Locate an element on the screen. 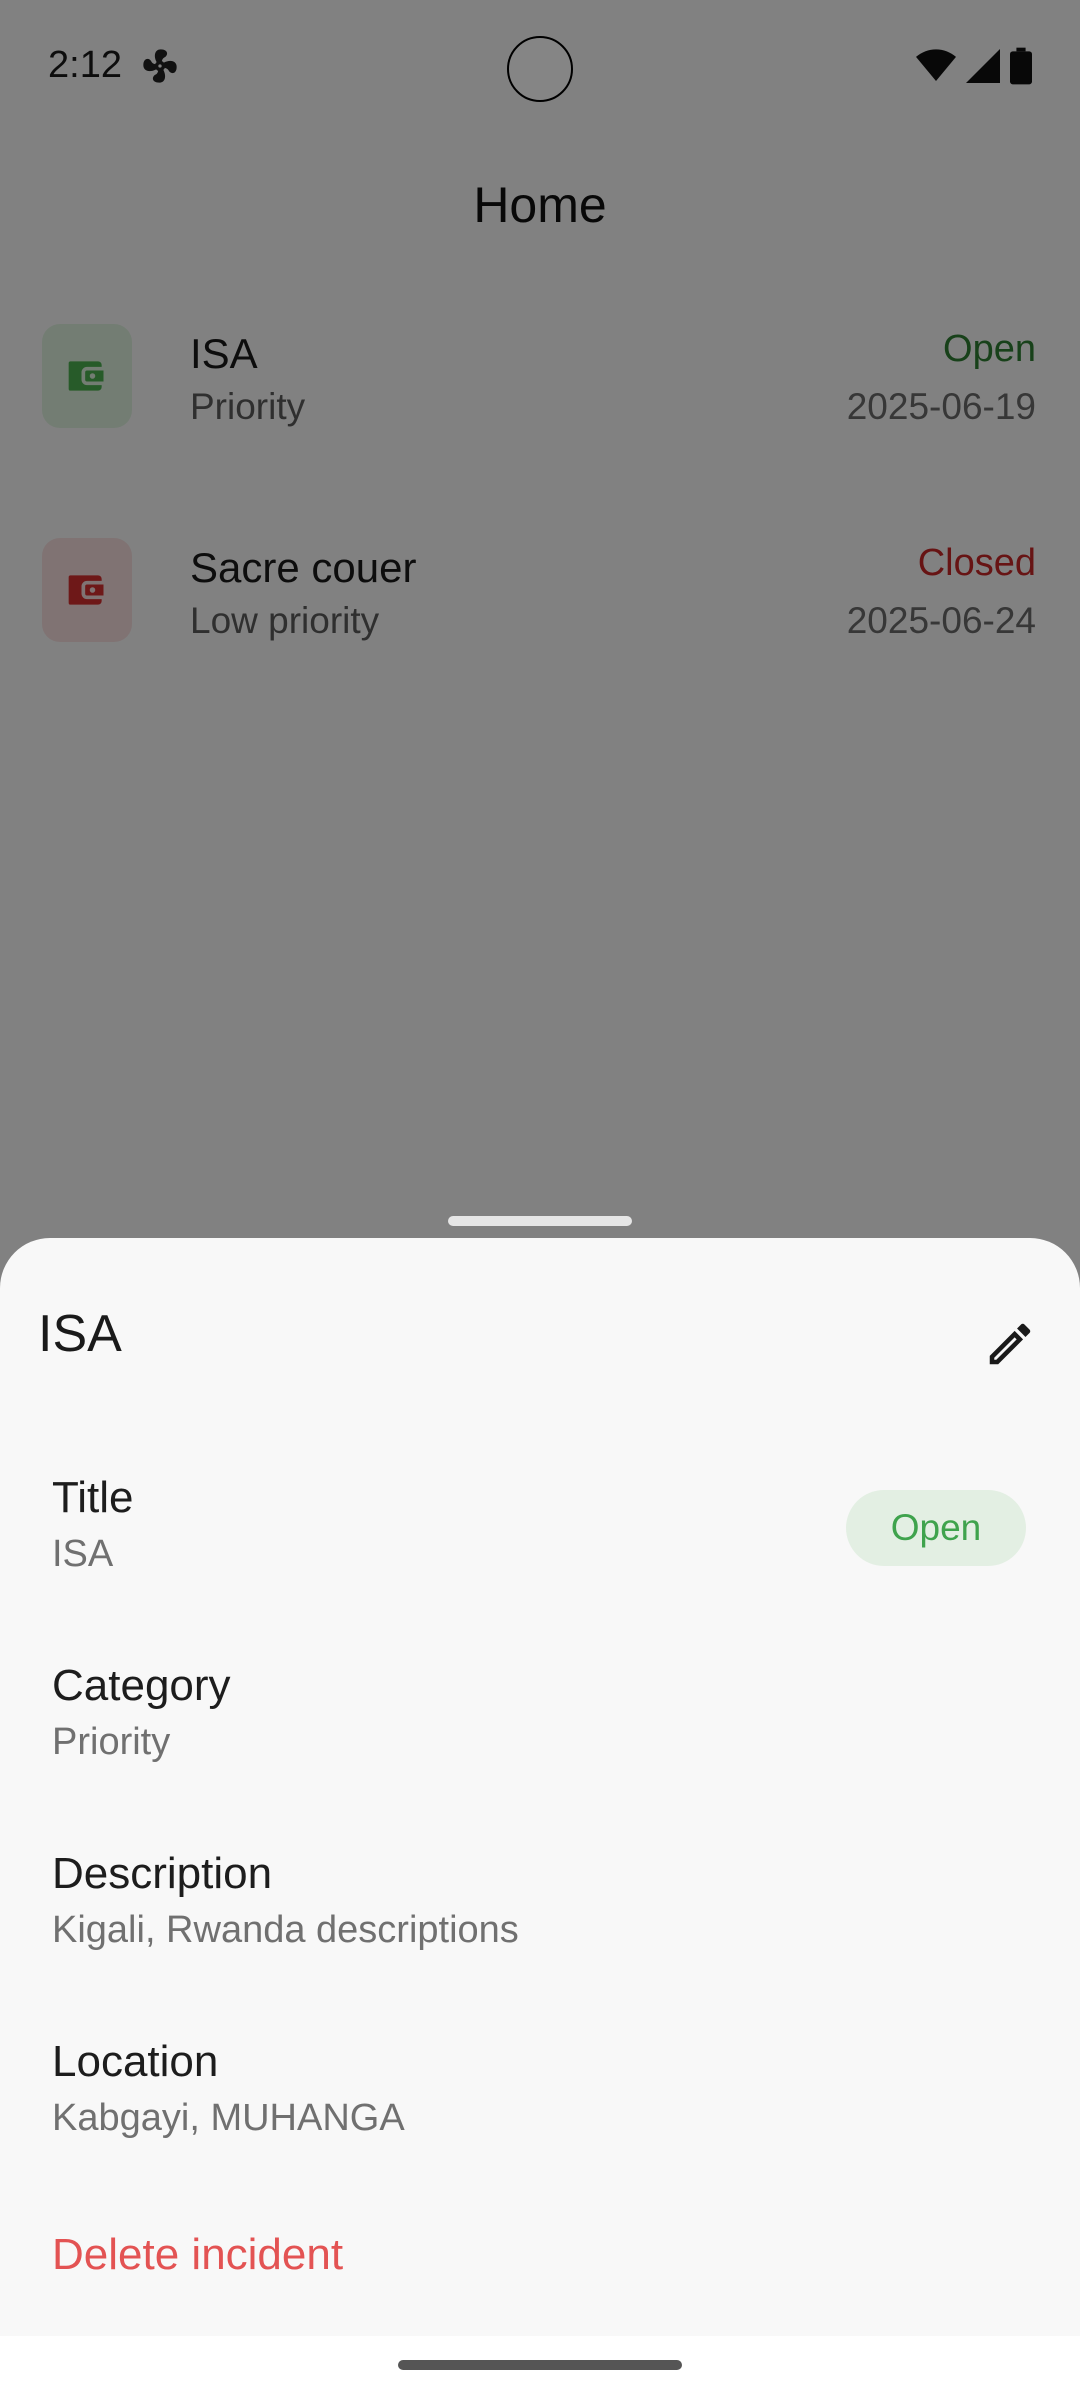  field-category: Category Priority is located at coordinates (542, 1714).